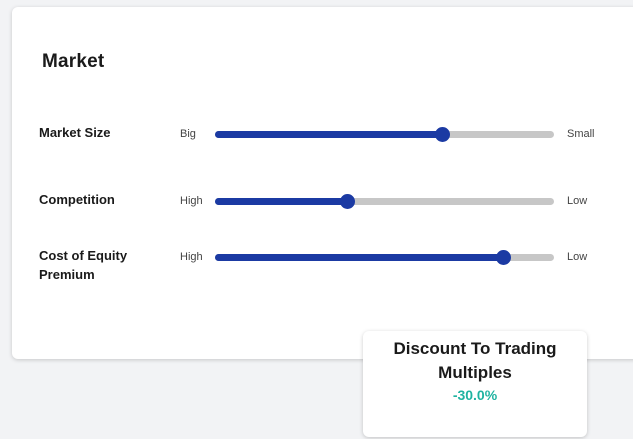 The width and height of the screenshot is (633, 439). I want to click on slider-min-label: Big, so click(188, 134).